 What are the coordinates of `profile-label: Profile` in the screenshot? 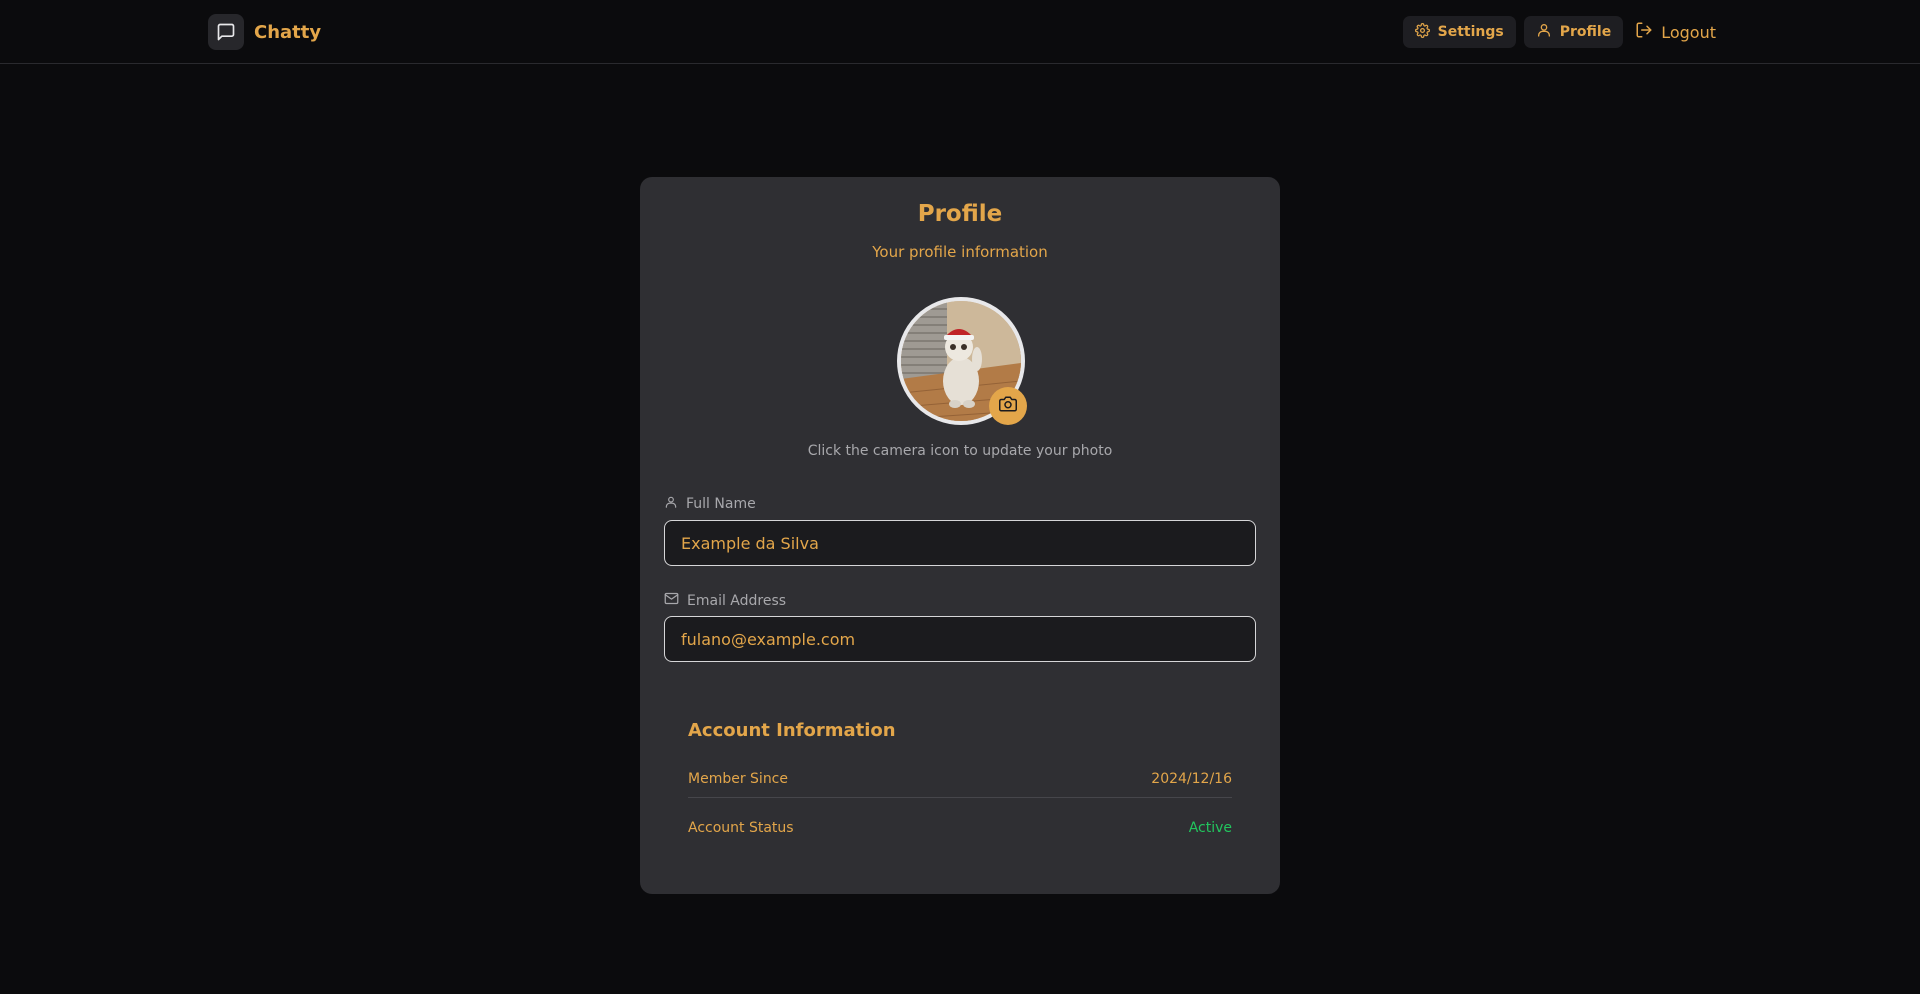 It's located at (1585, 32).